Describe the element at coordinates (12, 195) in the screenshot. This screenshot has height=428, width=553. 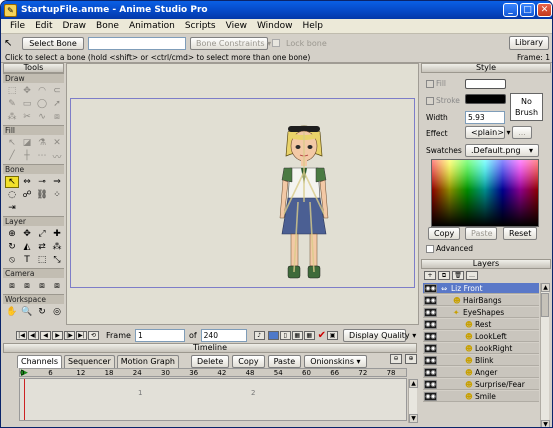
I see `bone-strength-icon: ◌` at that location.